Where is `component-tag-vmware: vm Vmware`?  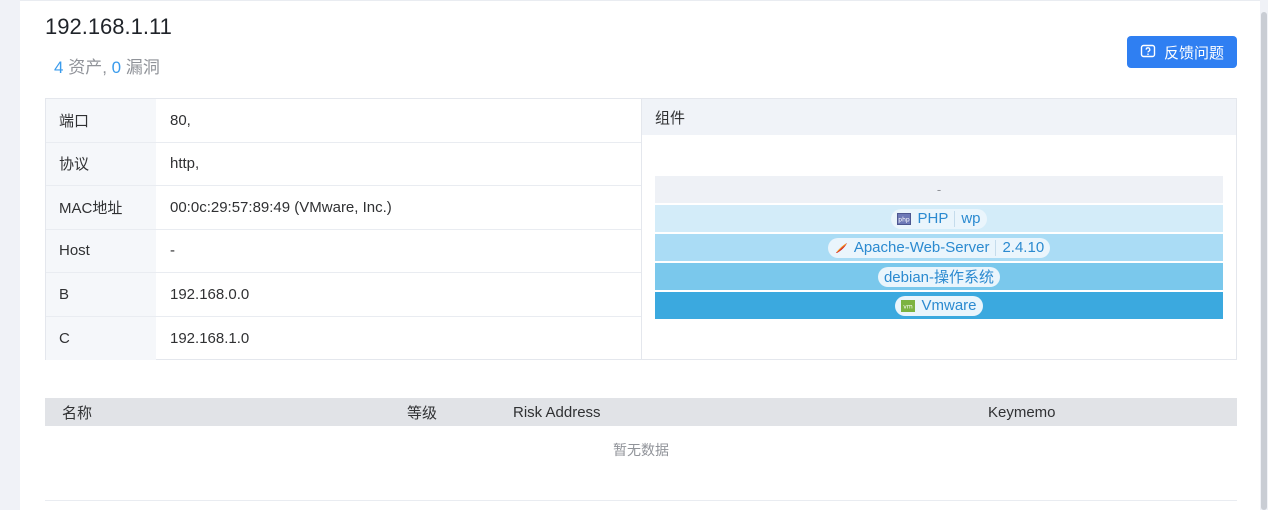
component-tag-vmware: vm Vmware is located at coordinates (939, 305).